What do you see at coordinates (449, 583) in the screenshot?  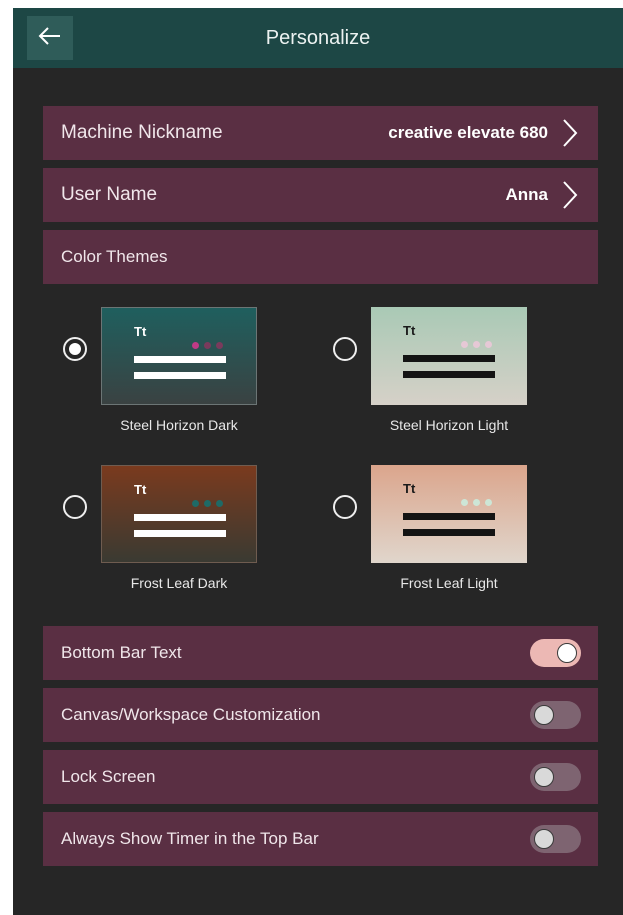 I see `theme-name: Frost Leaf Light` at bounding box center [449, 583].